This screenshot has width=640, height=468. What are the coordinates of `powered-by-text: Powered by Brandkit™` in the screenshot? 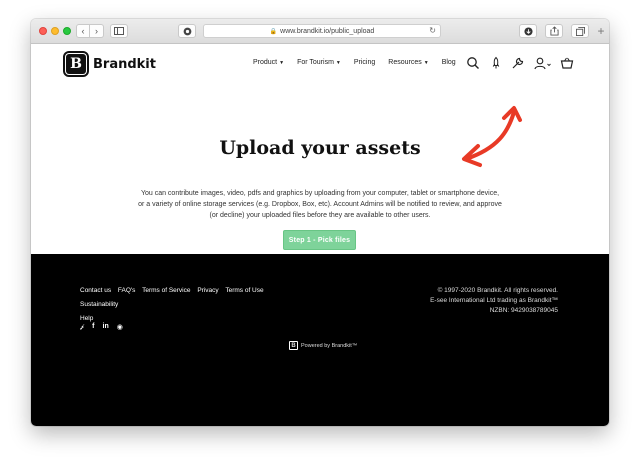 It's located at (329, 345).